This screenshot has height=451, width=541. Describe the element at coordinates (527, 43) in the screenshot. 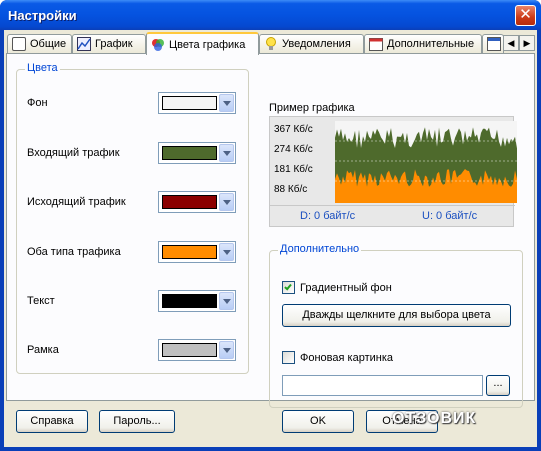

I see `tab-scroll-right-icon: ▶` at that location.